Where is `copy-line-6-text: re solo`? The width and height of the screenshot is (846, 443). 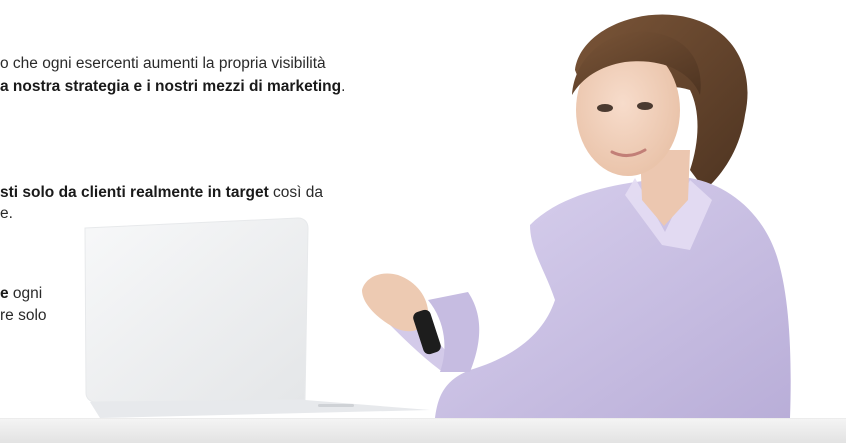 copy-line-6-text: re solo is located at coordinates (23, 315).